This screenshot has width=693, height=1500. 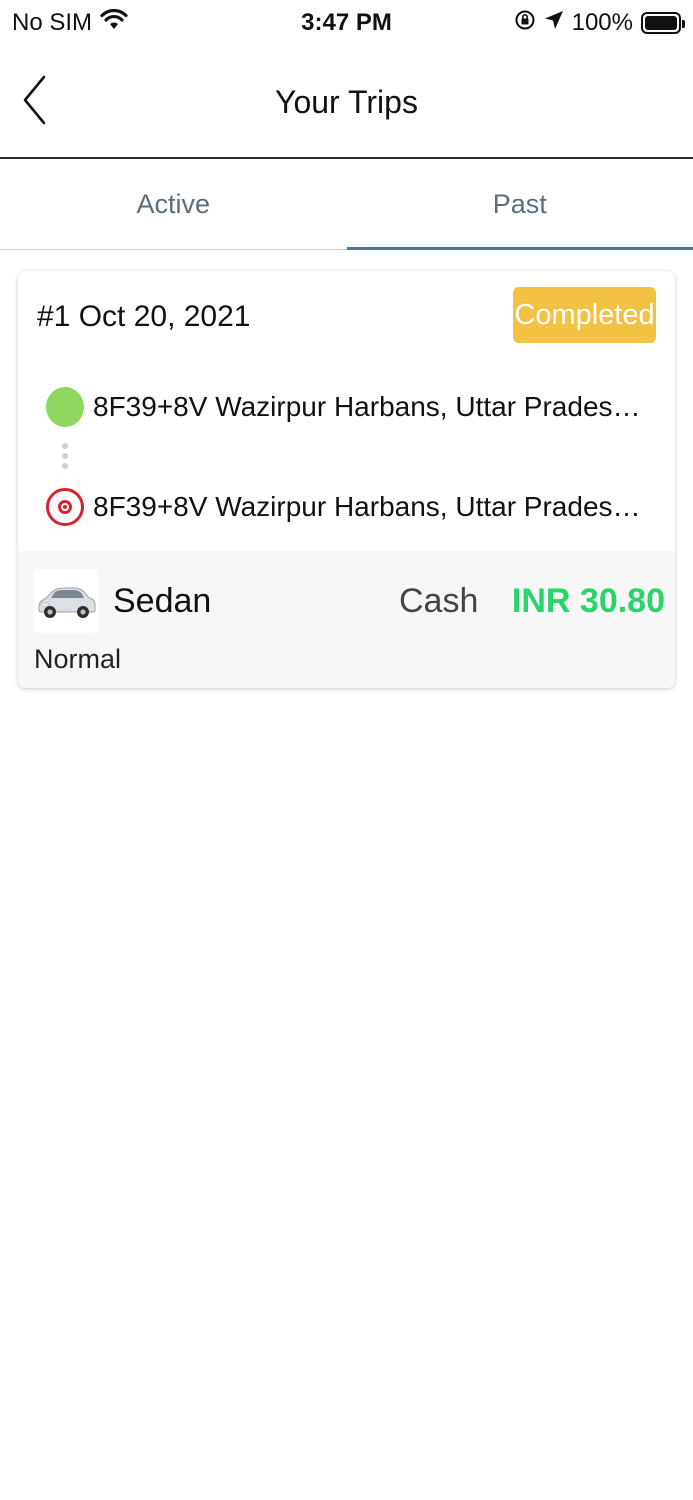 I want to click on pickup-dot-icon, so click(x=65, y=407).